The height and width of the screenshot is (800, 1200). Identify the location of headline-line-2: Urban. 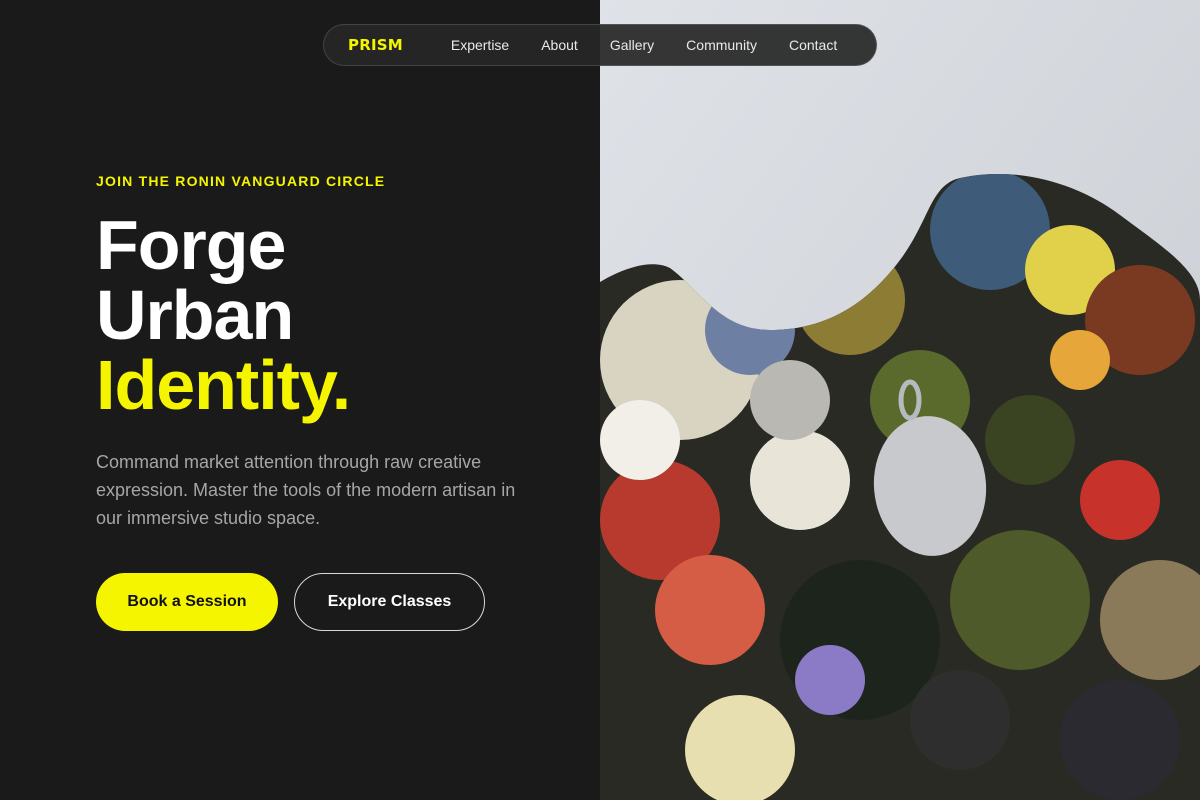
(195, 315).